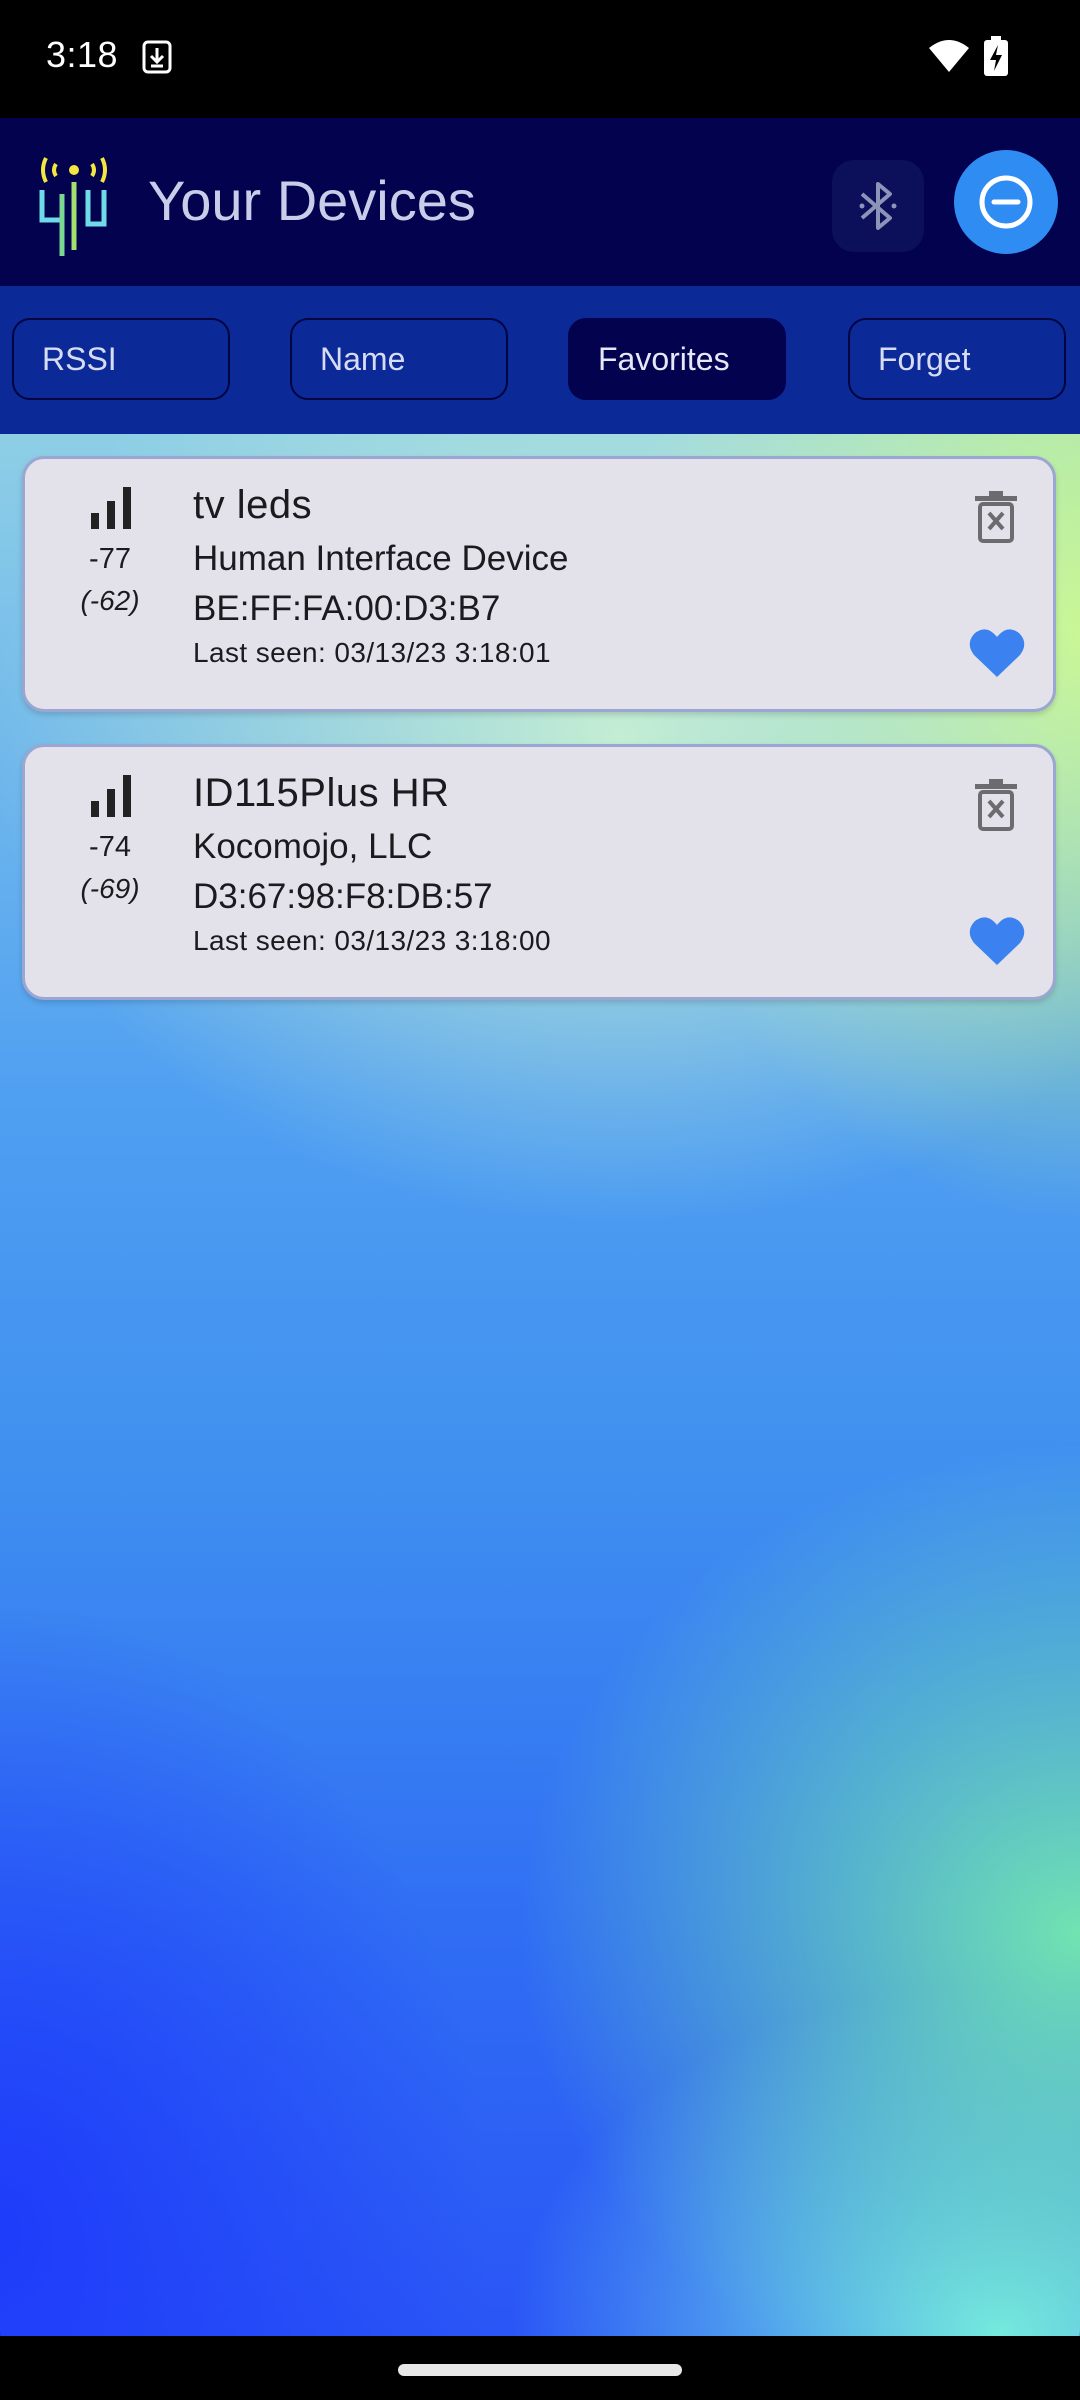 This screenshot has width=1080, height=2400. What do you see at coordinates (121, 359) in the screenshot?
I see `sort-rssi-button: RSSI` at bounding box center [121, 359].